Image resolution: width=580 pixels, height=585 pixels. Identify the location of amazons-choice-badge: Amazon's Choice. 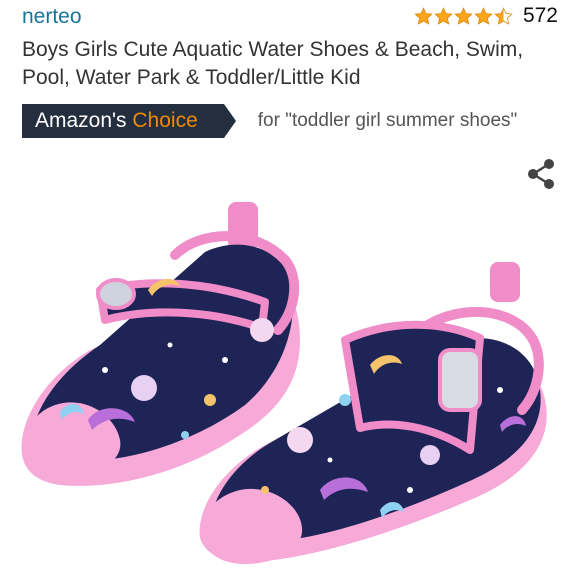
(129, 121).